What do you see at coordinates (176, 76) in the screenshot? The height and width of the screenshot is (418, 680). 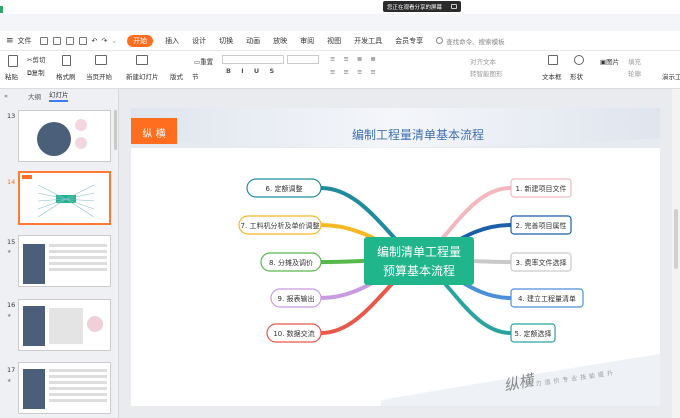 I see `layout-button: 版式` at bounding box center [176, 76].